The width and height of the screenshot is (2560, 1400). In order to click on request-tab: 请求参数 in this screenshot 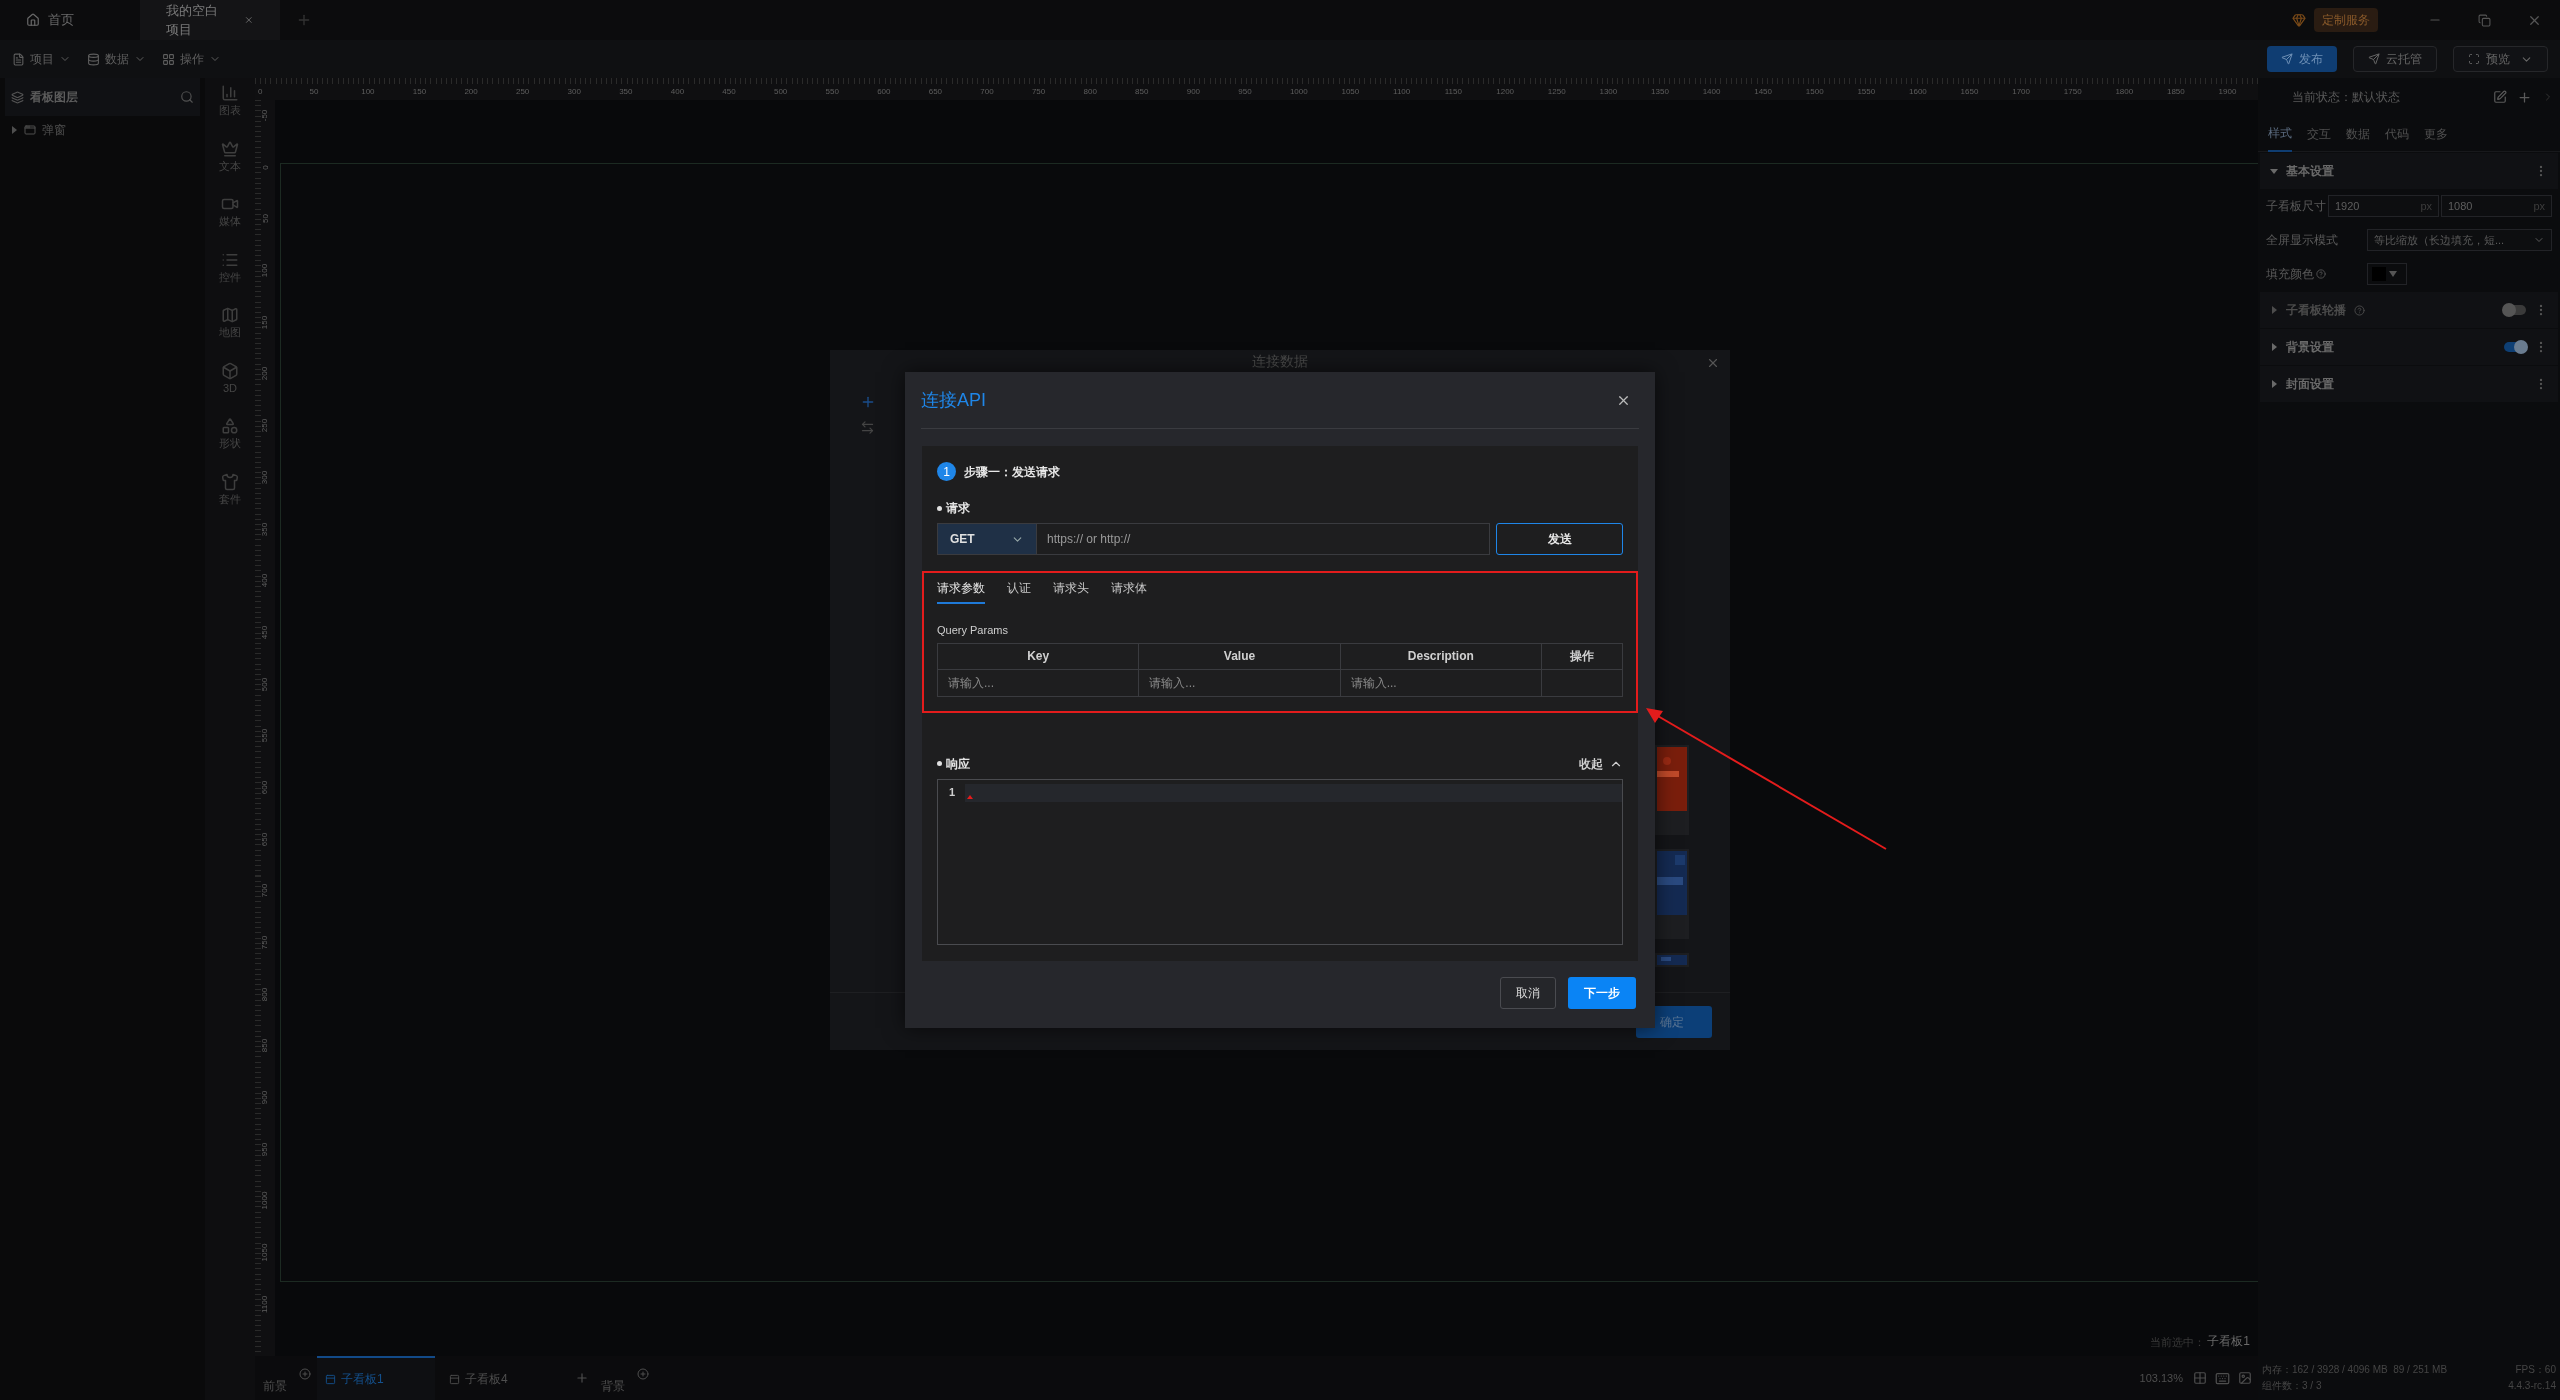, I will do `click(961, 591)`.